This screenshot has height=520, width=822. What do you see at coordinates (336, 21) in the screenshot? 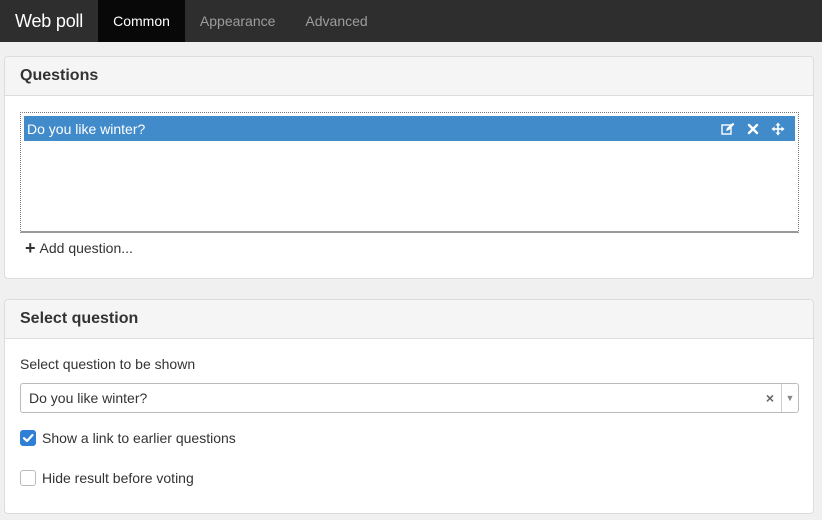
I see `tab-advanced: Advanced` at bounding box center [336, 21].